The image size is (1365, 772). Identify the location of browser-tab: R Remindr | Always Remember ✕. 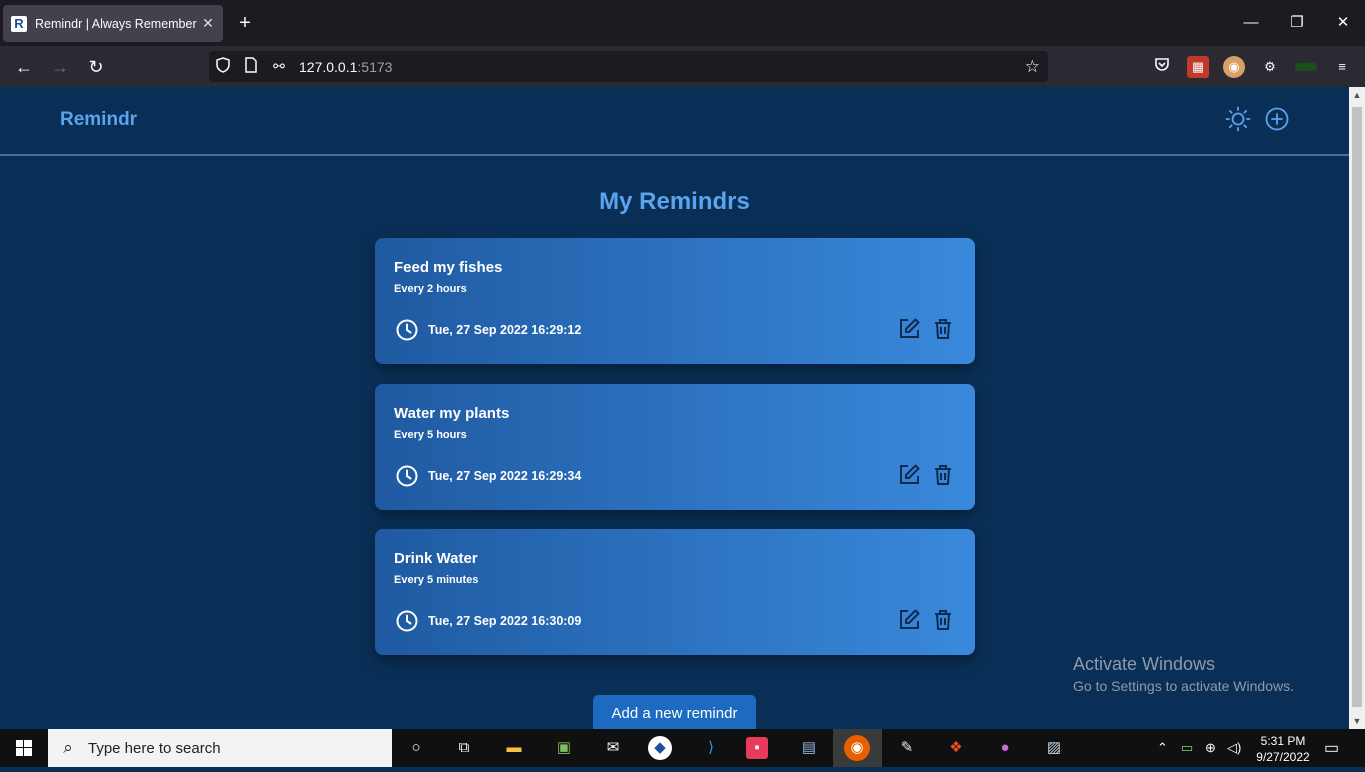
(113, 23).